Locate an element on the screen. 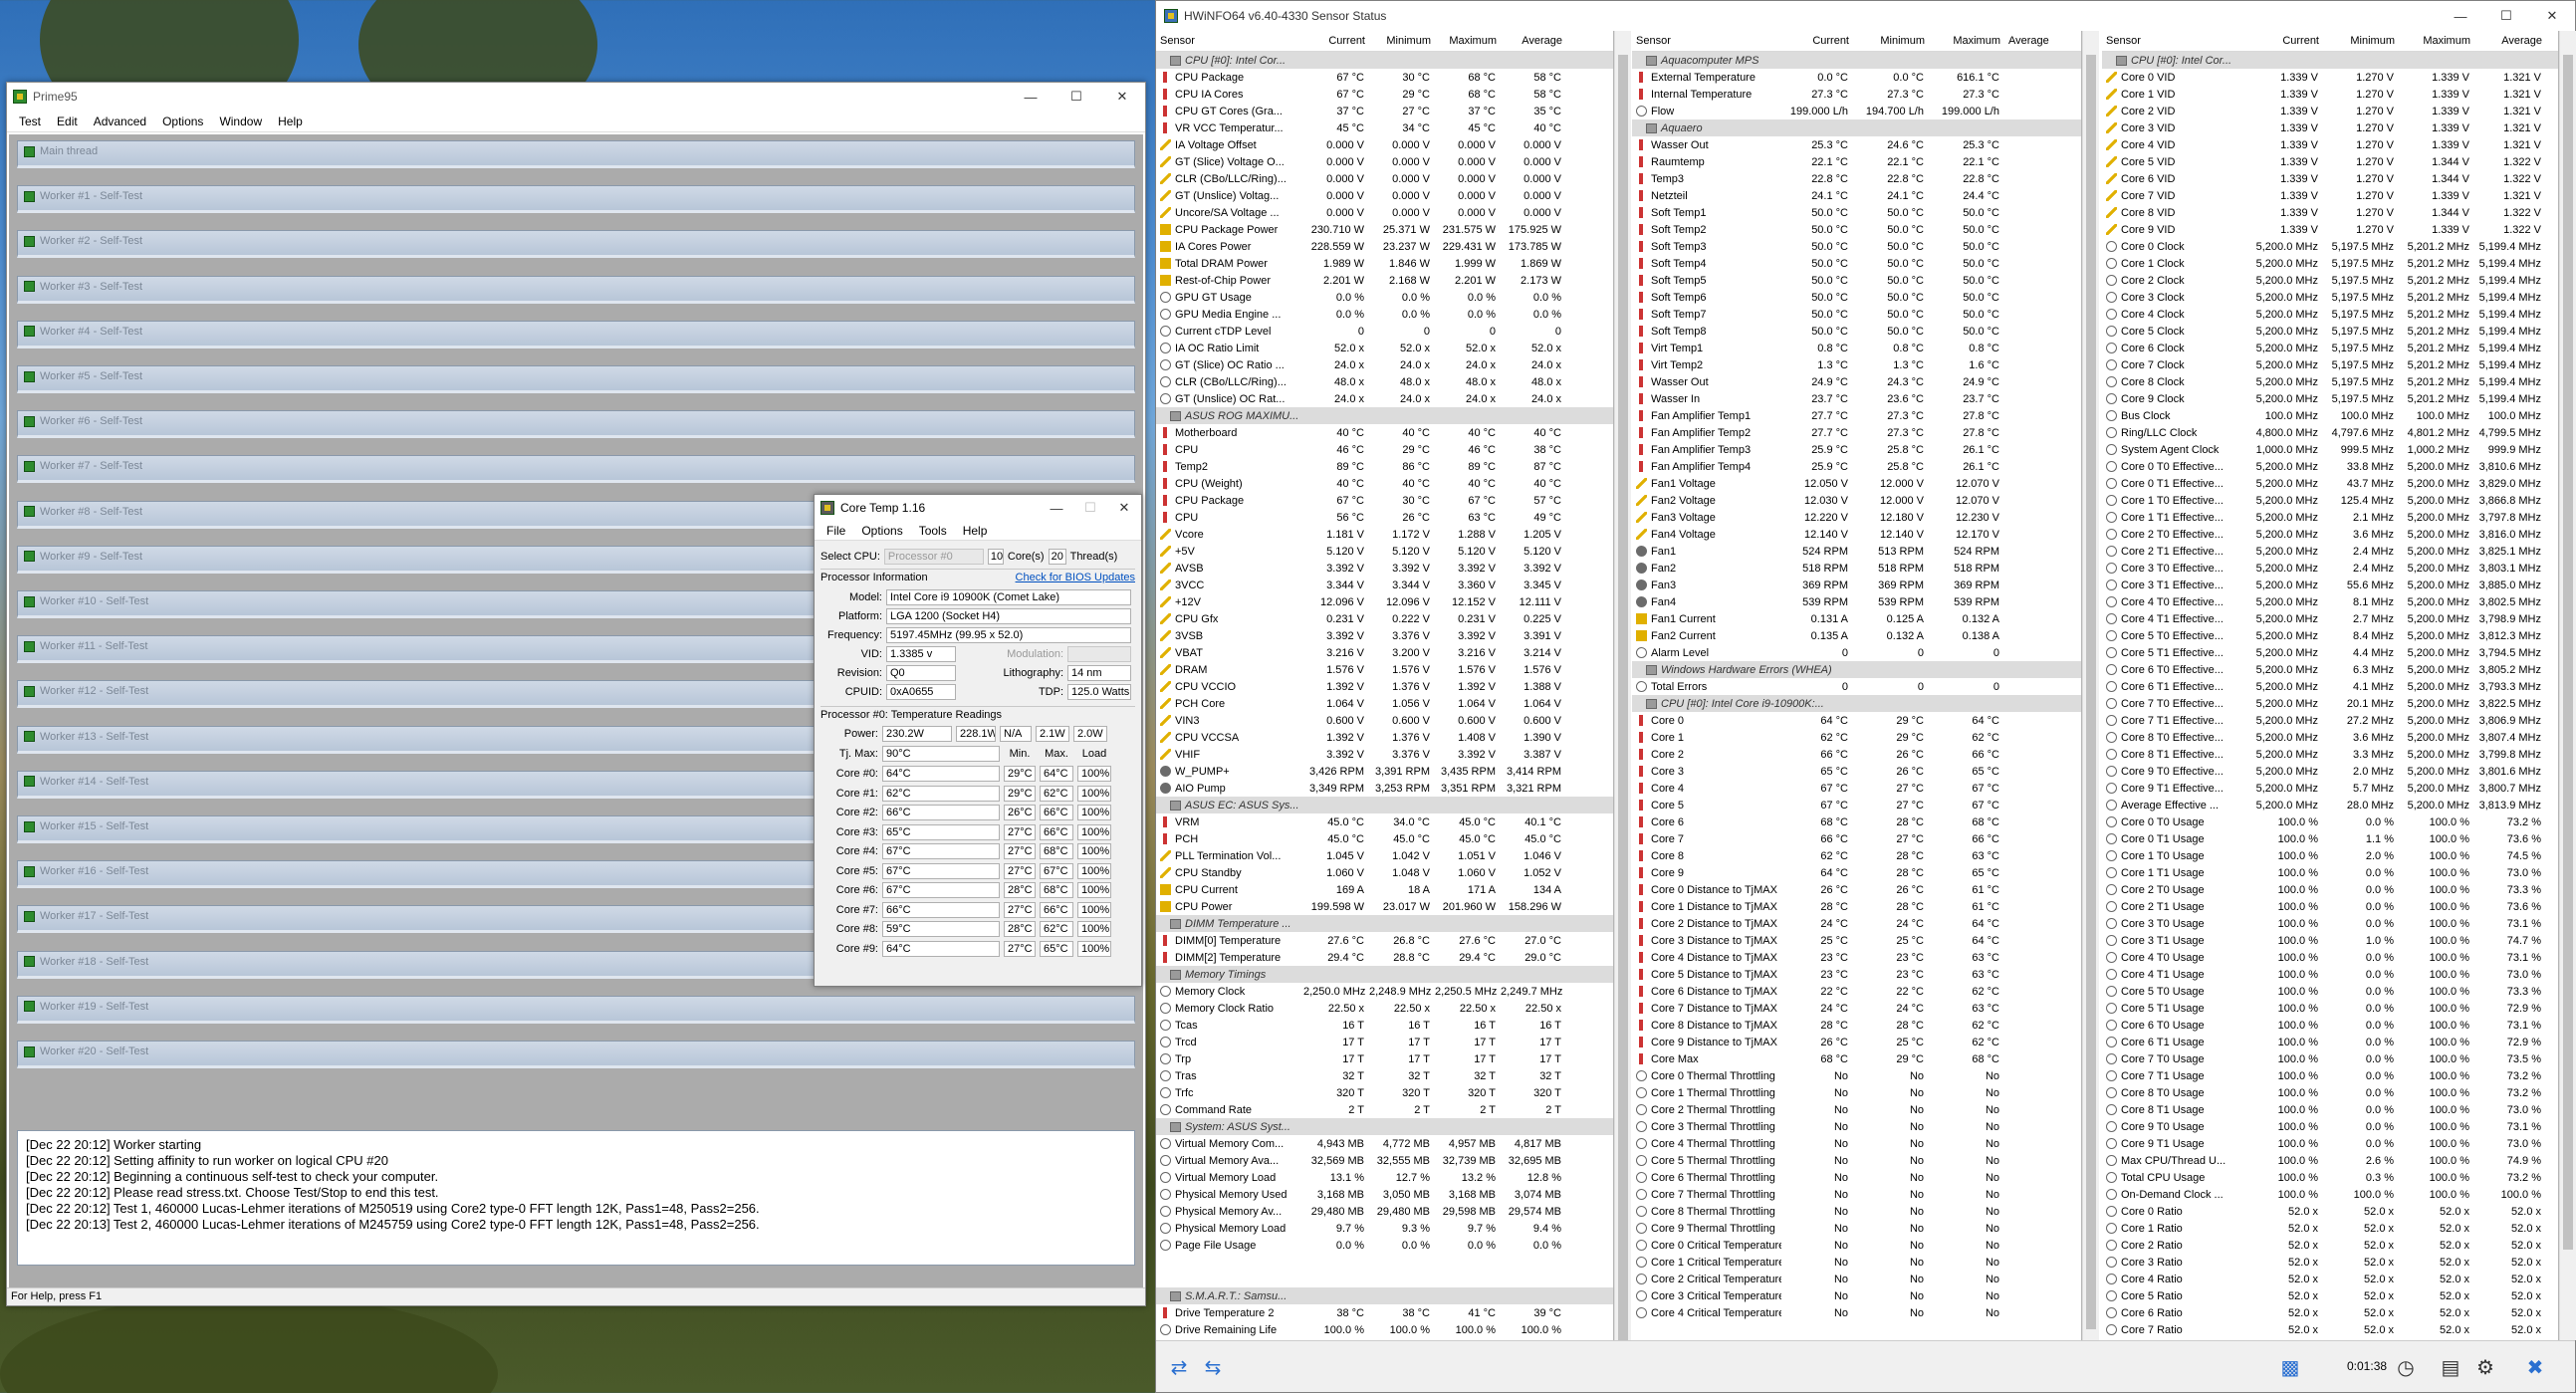 The image size is (2576, 1393). worker-window: Worker #3 - Self-Test is located at coordinates (576, 289).